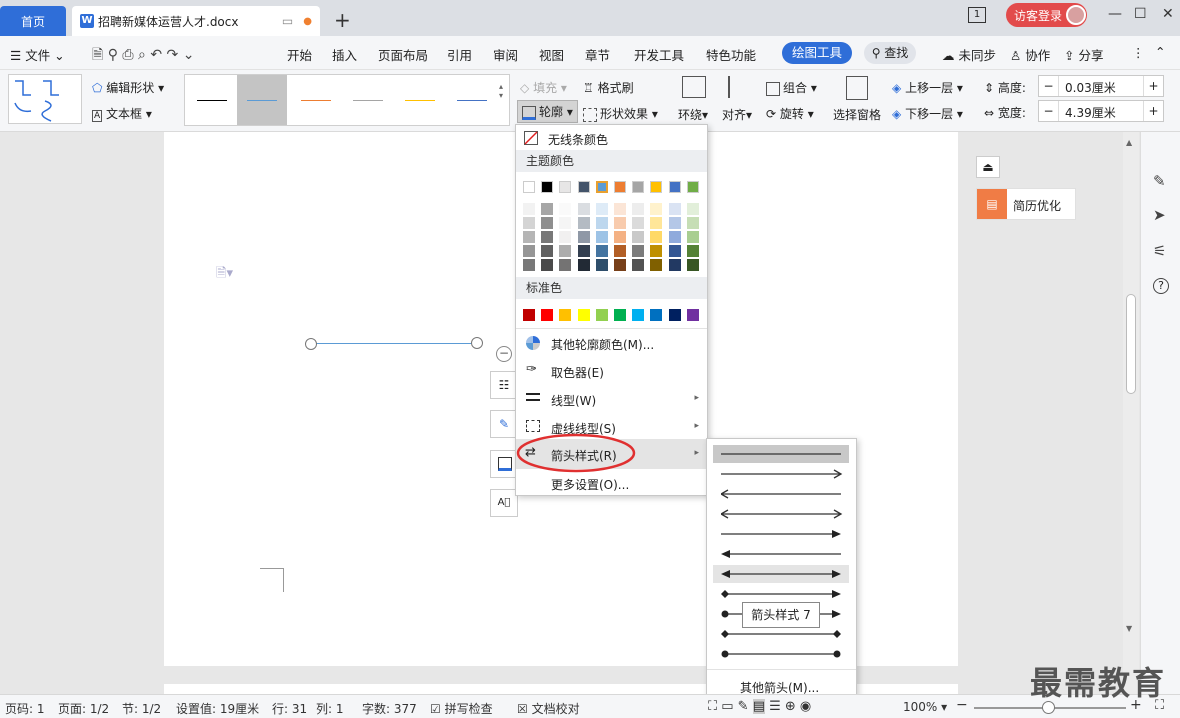 The height and width of the screenshot is (718, 1180). Describe the element at coordinates (962, 705) in the screenshot. I see `zoom-out-button: −` at that location.